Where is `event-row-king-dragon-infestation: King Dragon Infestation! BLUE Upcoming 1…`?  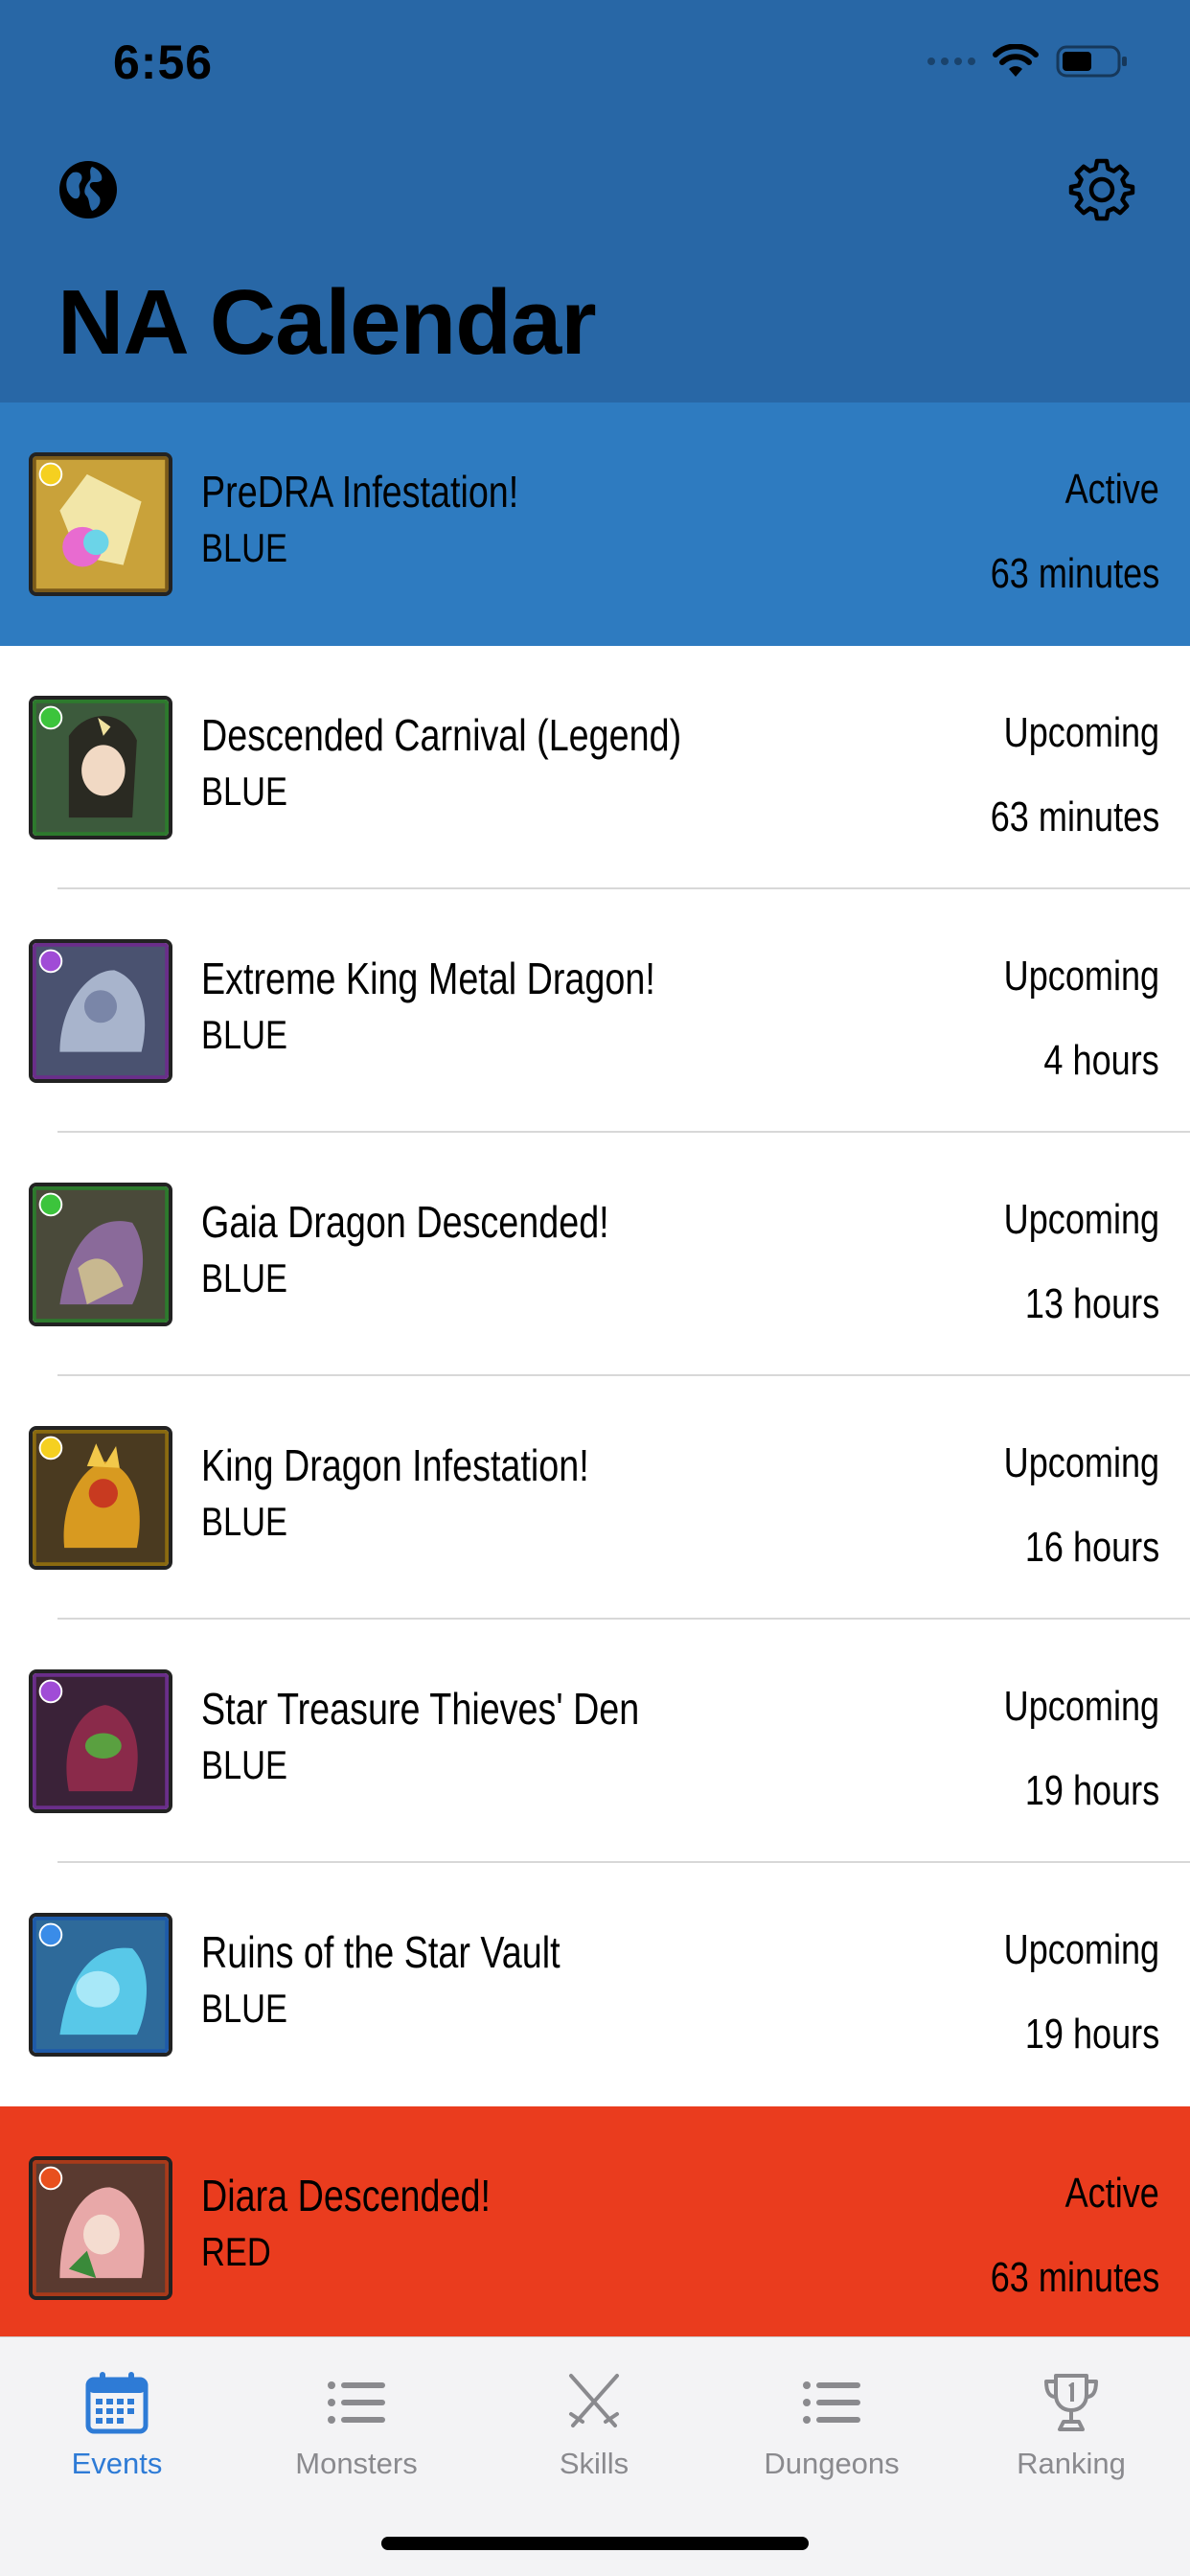 event-row-king-dragon-infestation: King Dragon Infestation! BLUE Upcoming 1… is located at coordinates (595, 1498).